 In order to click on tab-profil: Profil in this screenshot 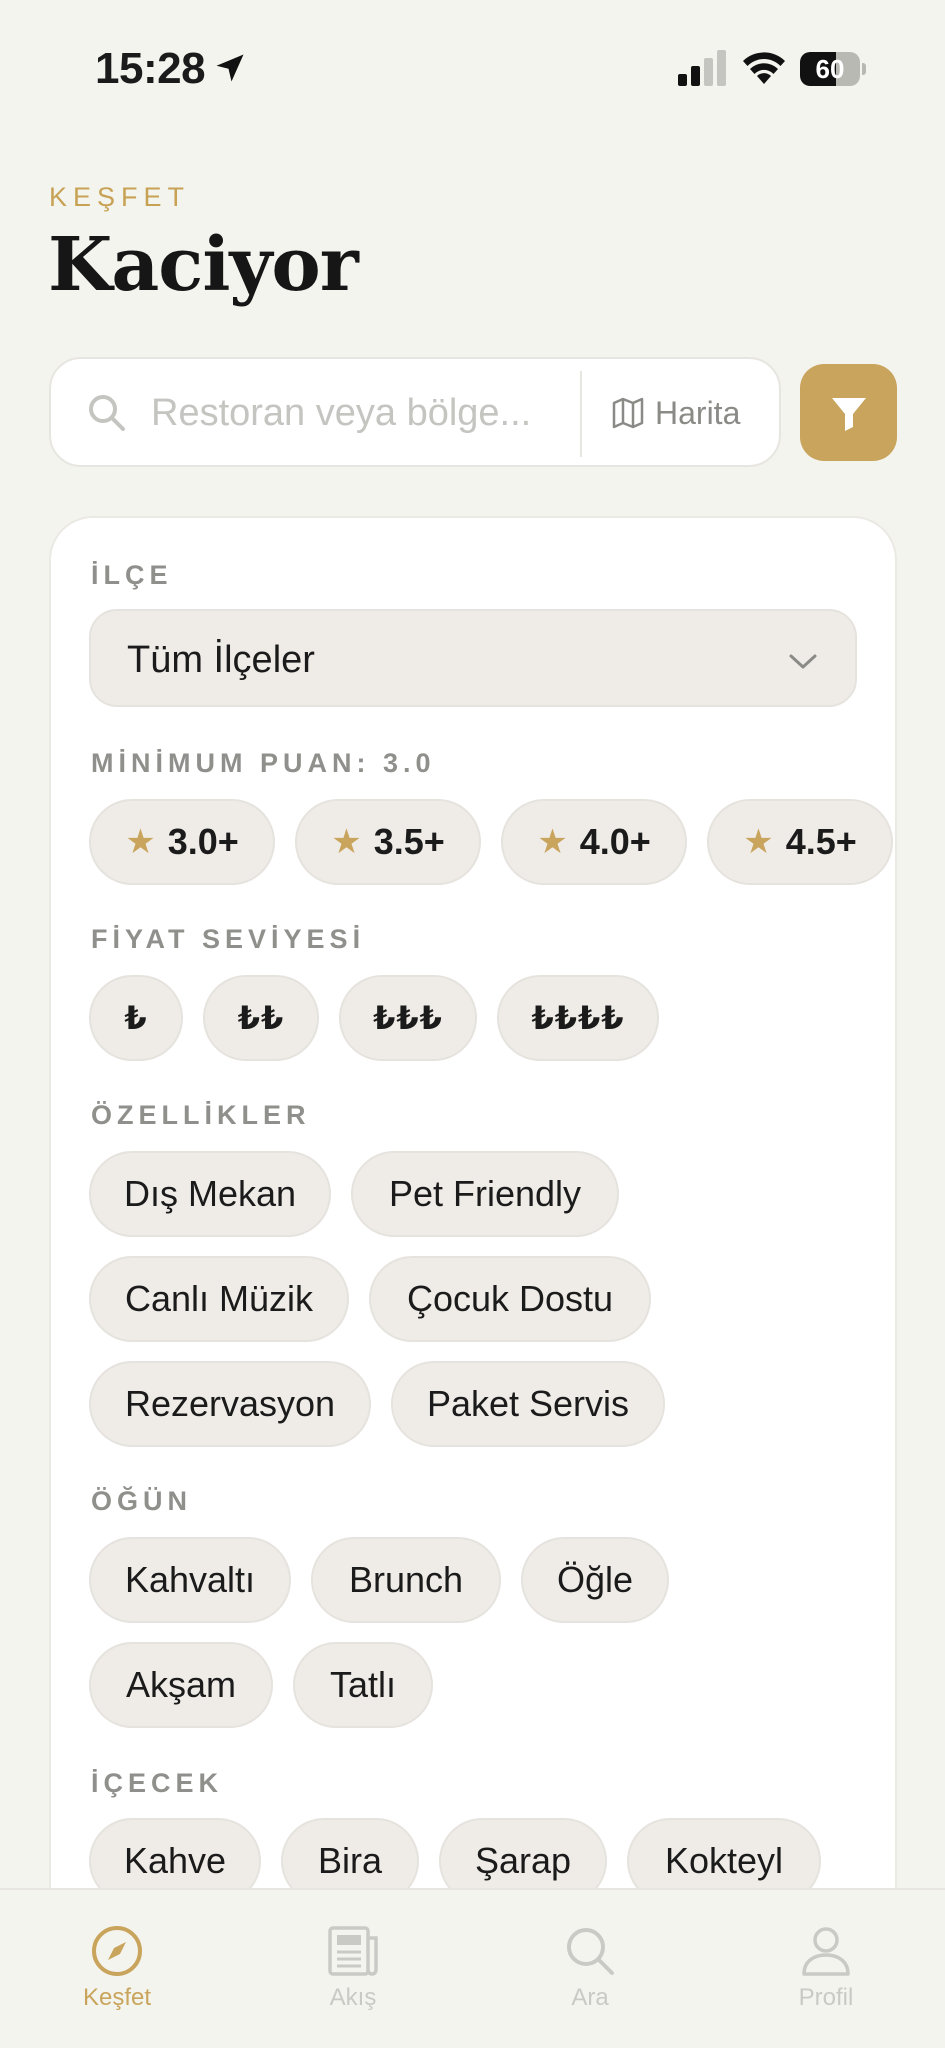, I will do `click(826, 1974)`.